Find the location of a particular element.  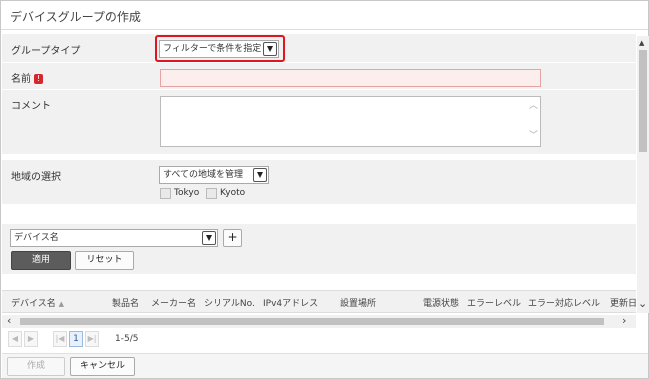

scroll-down-arrow-icon: ⌄ is located at coordinates (642, 303).